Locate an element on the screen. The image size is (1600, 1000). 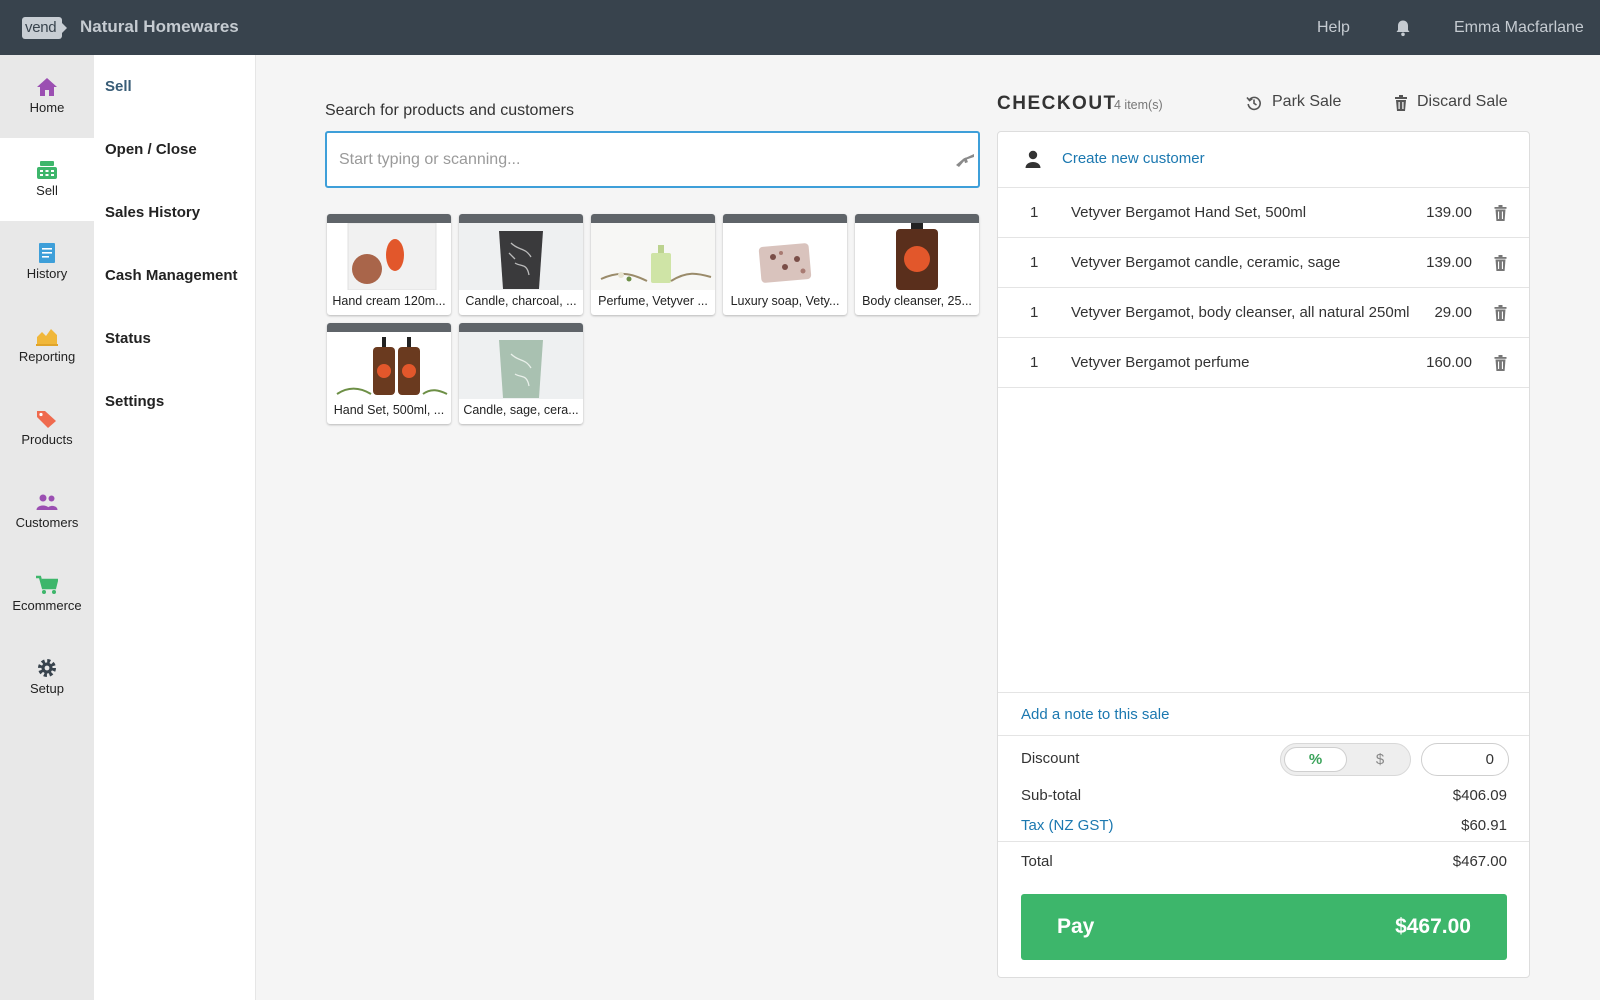
nav-products: Products is located at coordinates (47, 428).